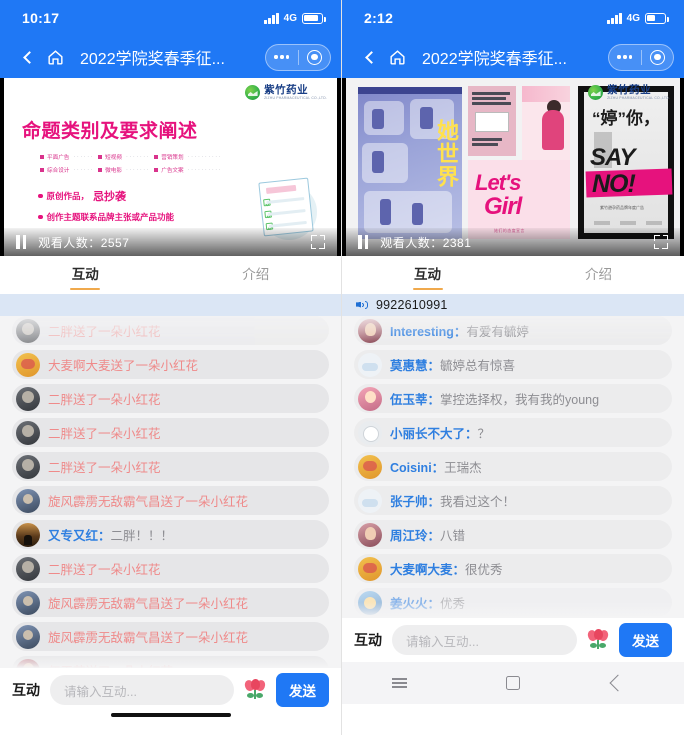 The width and height of the screenshot is (684, 735). I want to click on chat-text: 二胖！！！, so click(142, 536).